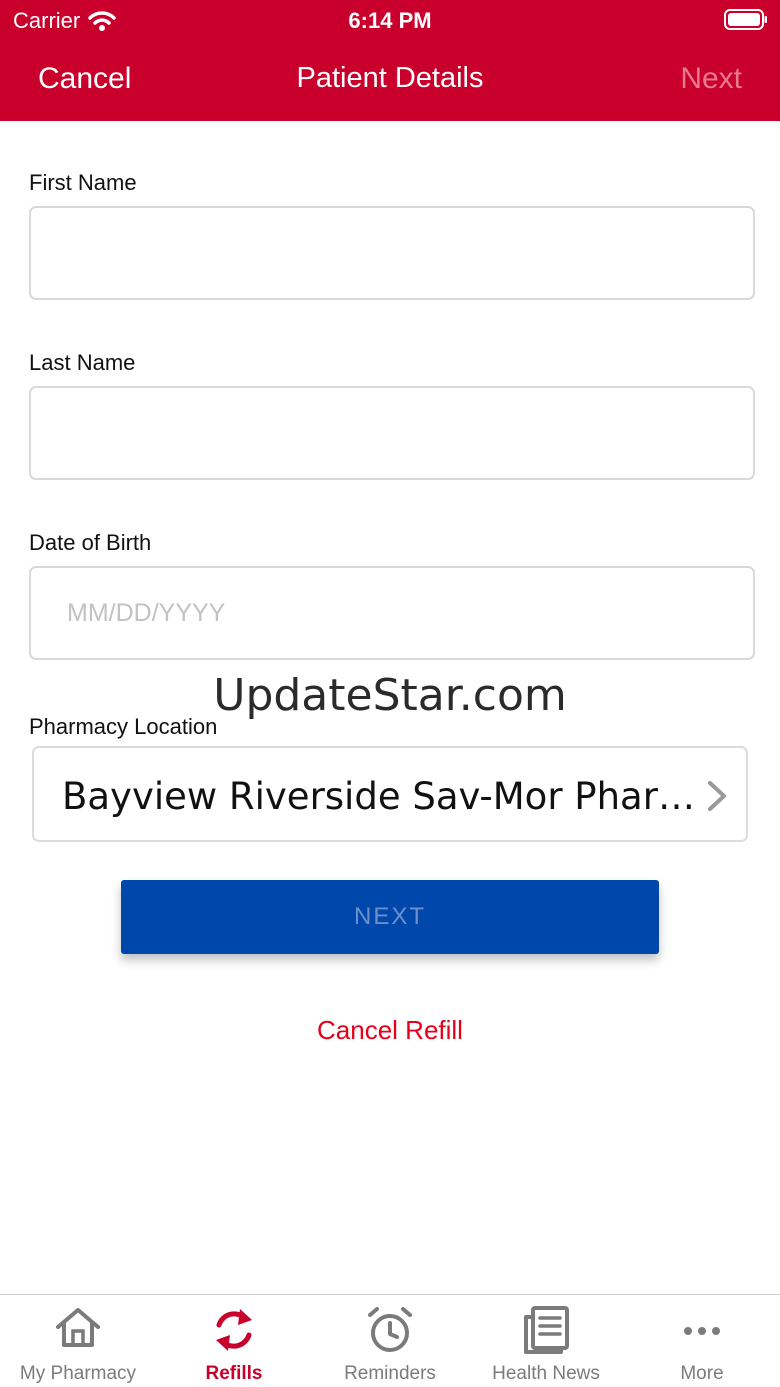 Image resolution: width=780 pixels, height=1387 pixels. Describe the element at coordinates (123, 726) in the screenshot. I see `pharmacy-location-label: Pharmacy Location` at that location.